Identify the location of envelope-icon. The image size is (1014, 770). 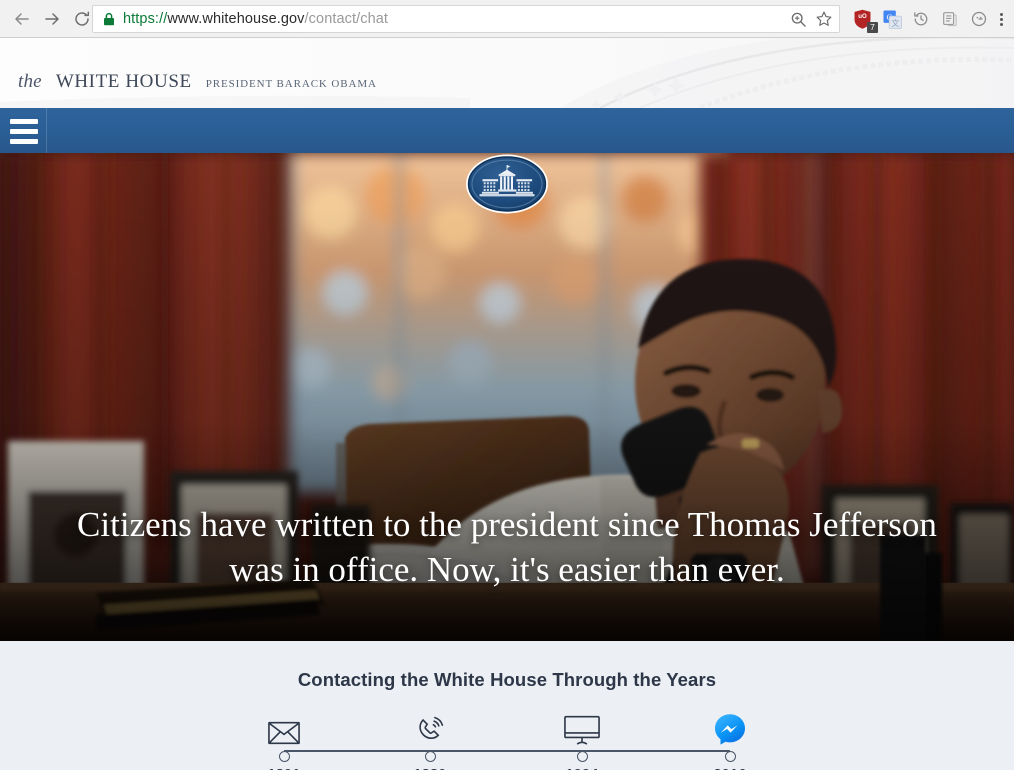
(284, 727).